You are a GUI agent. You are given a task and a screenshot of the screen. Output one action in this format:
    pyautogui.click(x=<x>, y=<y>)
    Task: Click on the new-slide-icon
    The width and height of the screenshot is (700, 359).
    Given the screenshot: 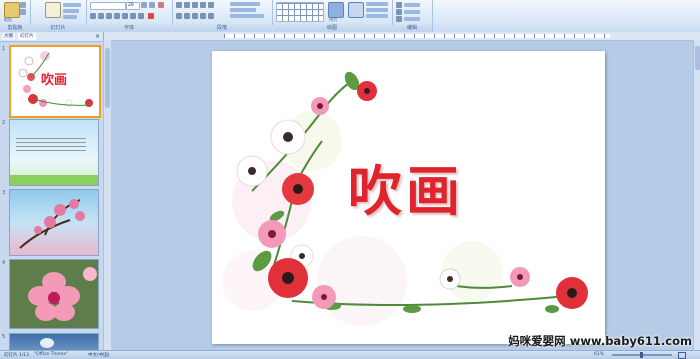 What is the action you would take?
    pyautogui.click(x=53, y=10)
    